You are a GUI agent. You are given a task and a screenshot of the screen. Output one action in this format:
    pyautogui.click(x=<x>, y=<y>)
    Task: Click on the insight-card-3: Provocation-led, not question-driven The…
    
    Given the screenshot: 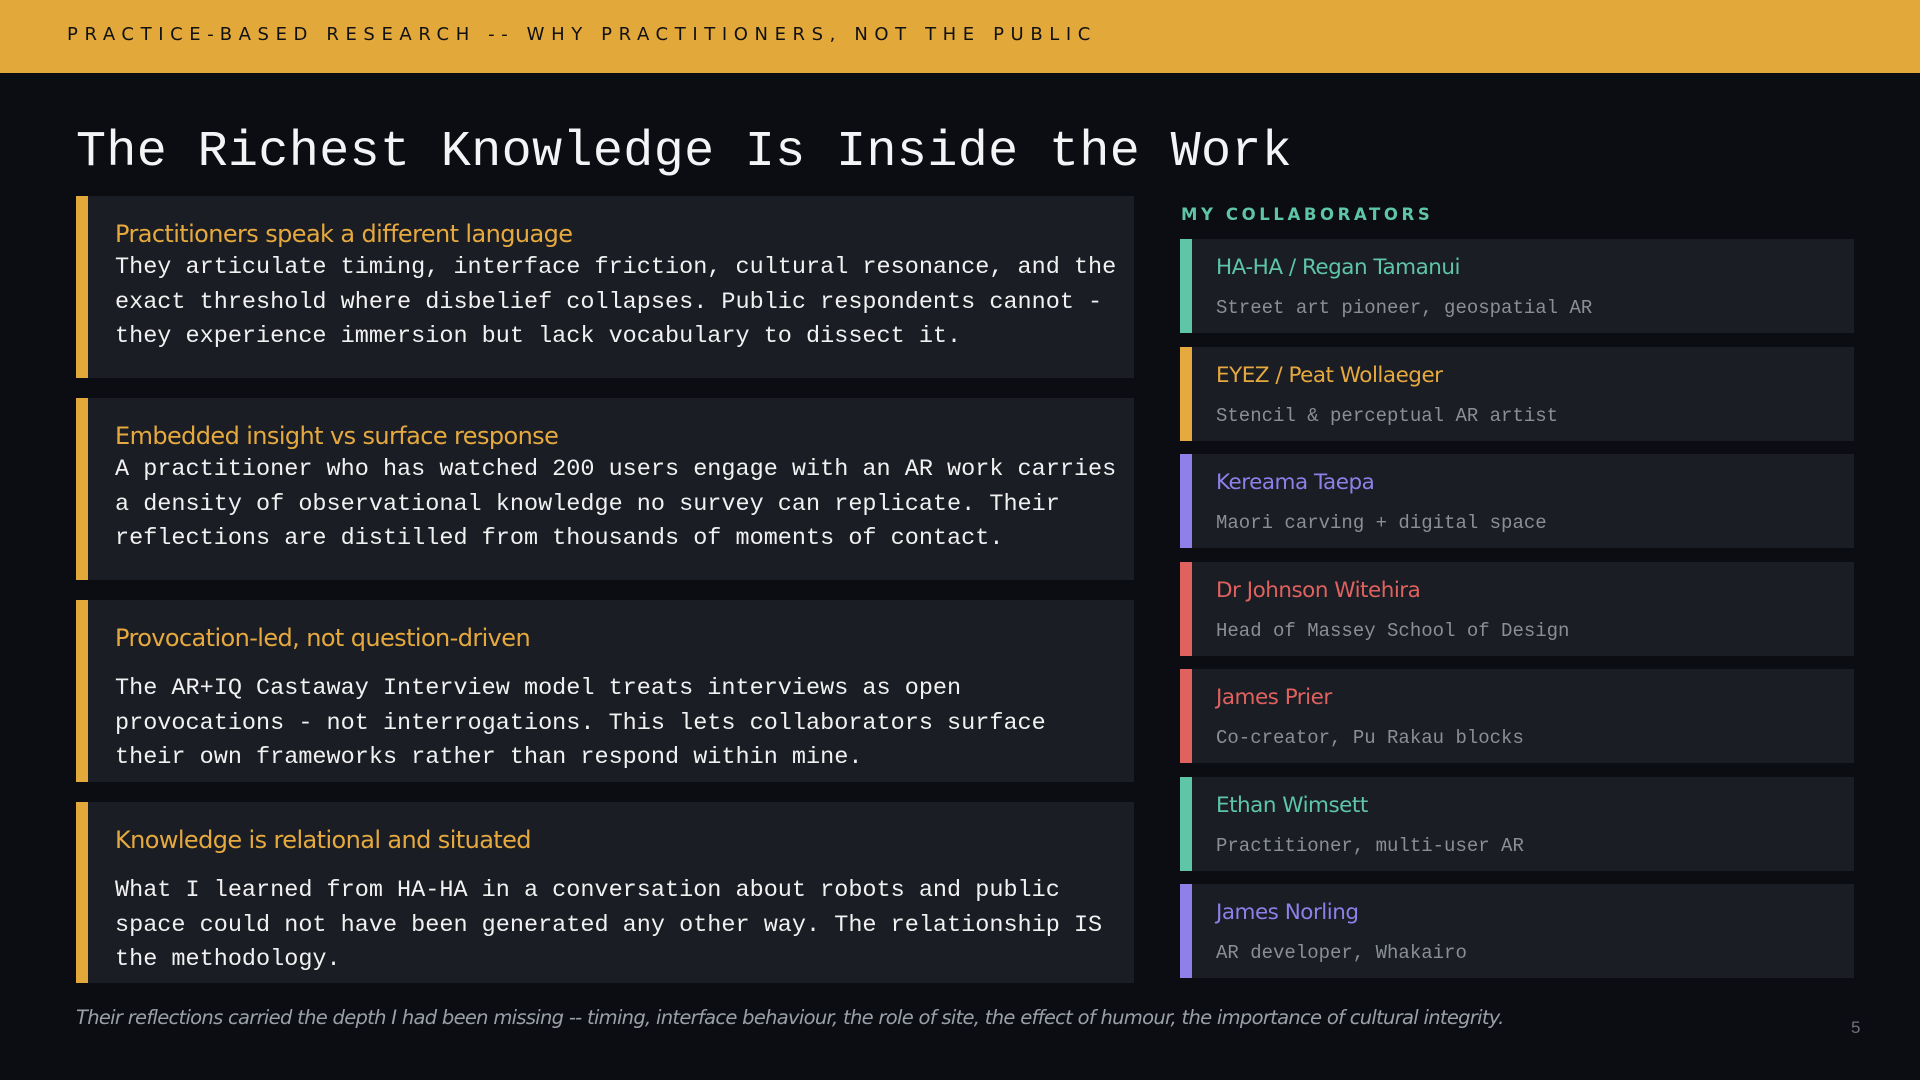 What is the action you would take?
    pyautogui.click(x=605, y=691)
    